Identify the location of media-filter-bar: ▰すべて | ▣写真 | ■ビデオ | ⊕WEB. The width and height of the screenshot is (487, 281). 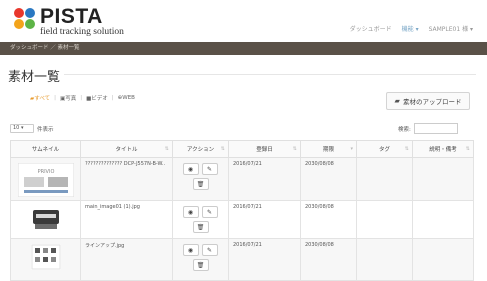
(82, 98).